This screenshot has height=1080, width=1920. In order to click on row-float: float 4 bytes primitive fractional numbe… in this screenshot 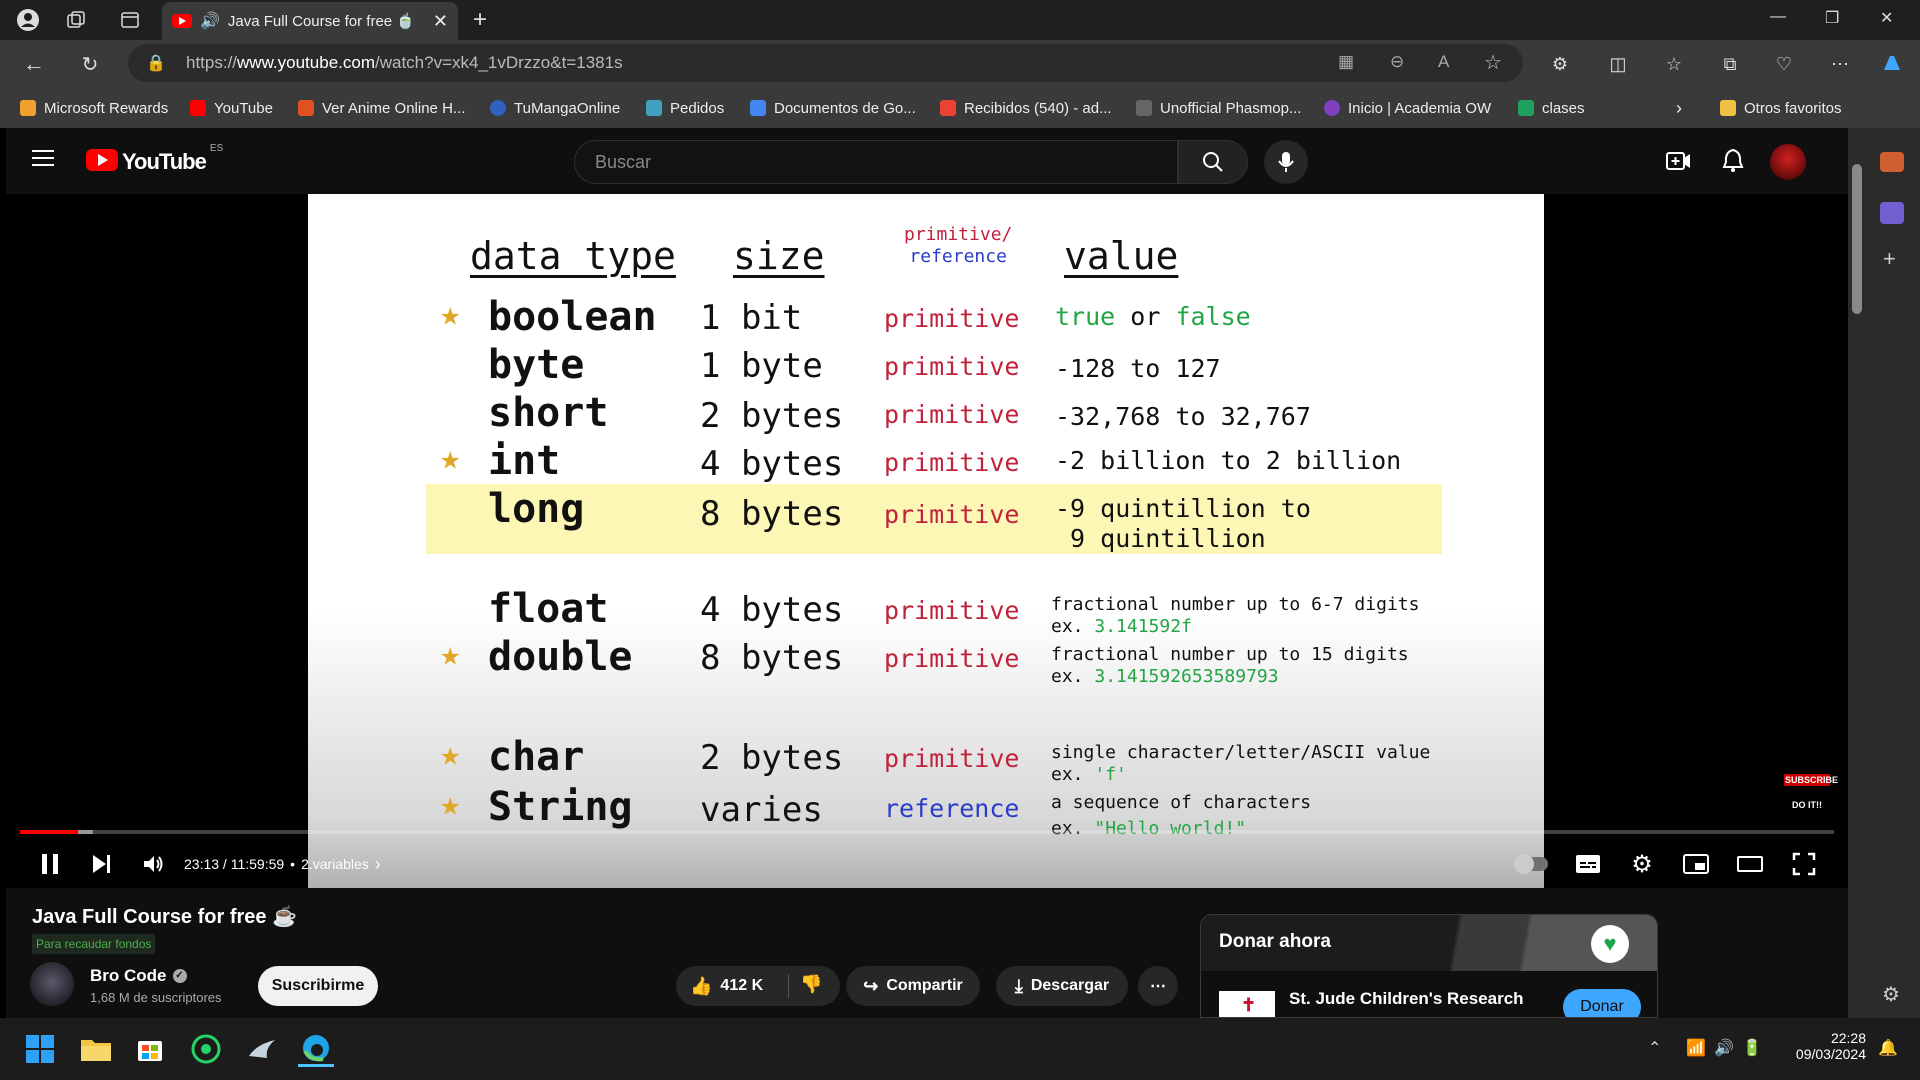, I will do `click(926, 611)`.